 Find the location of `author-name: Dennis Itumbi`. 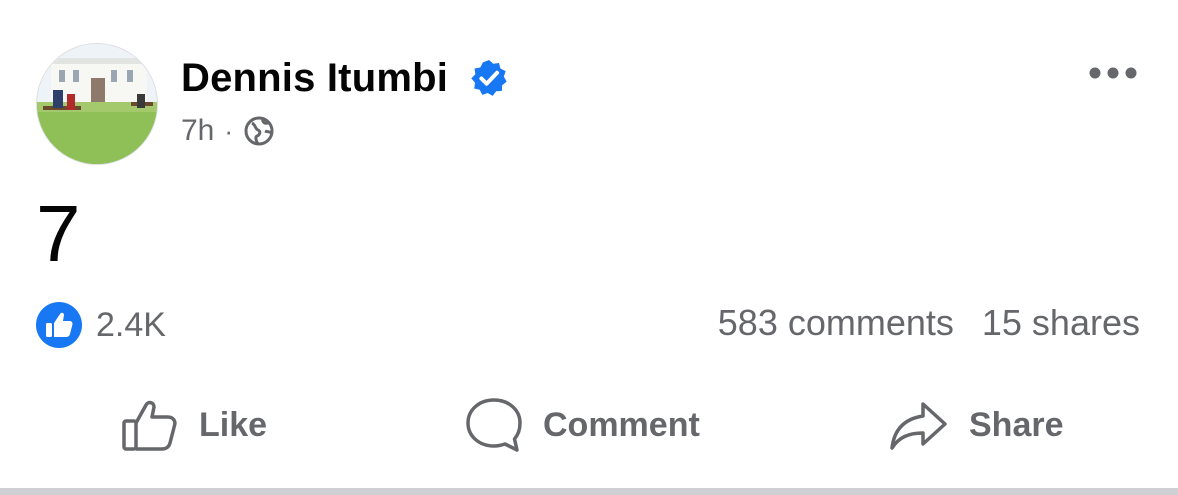

author-name: Dennis Itumbi is located at coordinates (314, 78).